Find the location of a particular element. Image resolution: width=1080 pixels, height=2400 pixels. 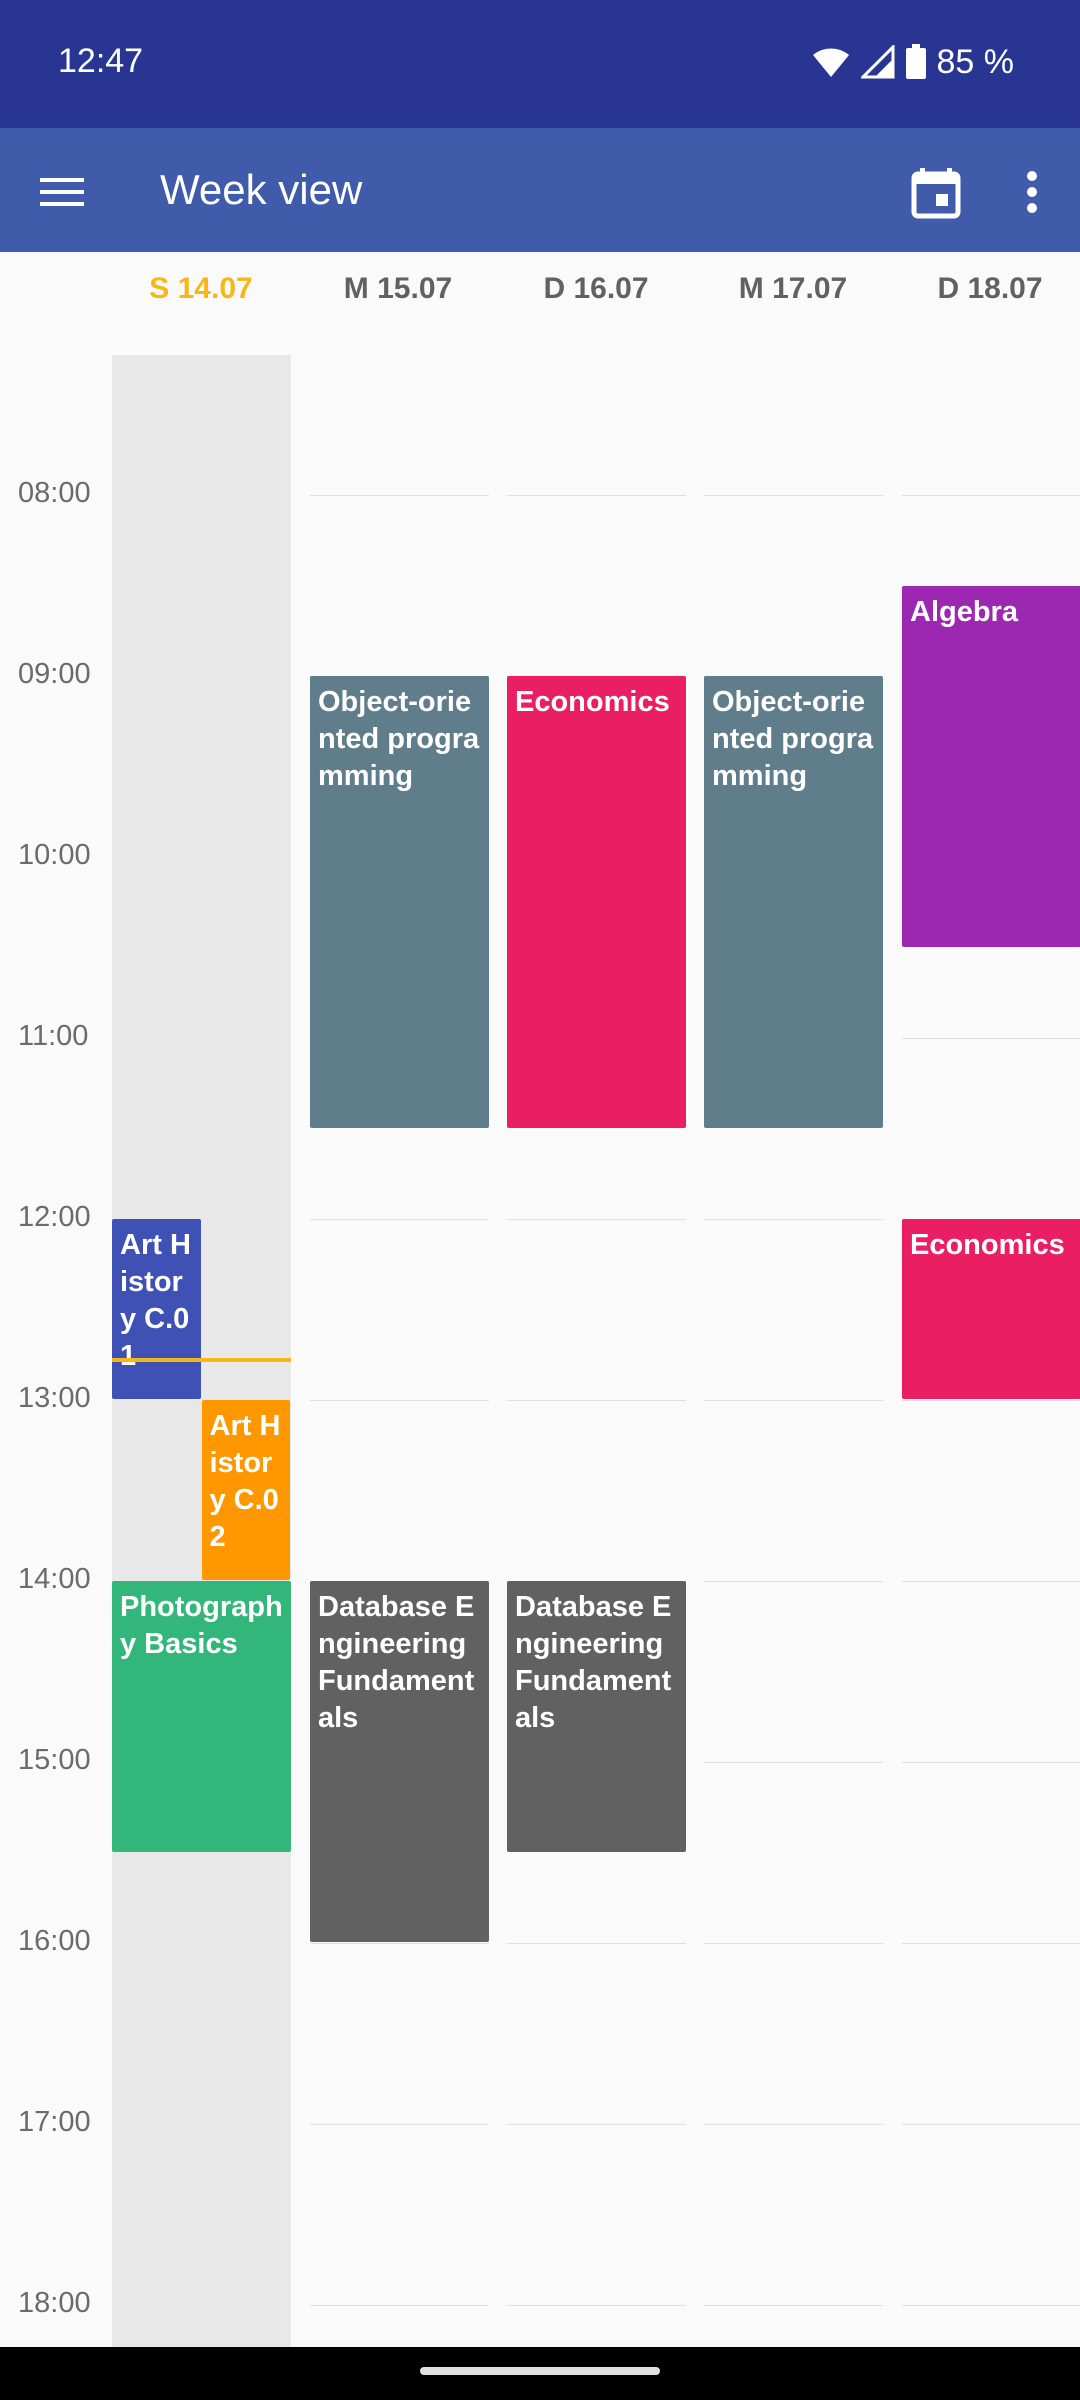

signal-icon is located at coordinates (877, 62).